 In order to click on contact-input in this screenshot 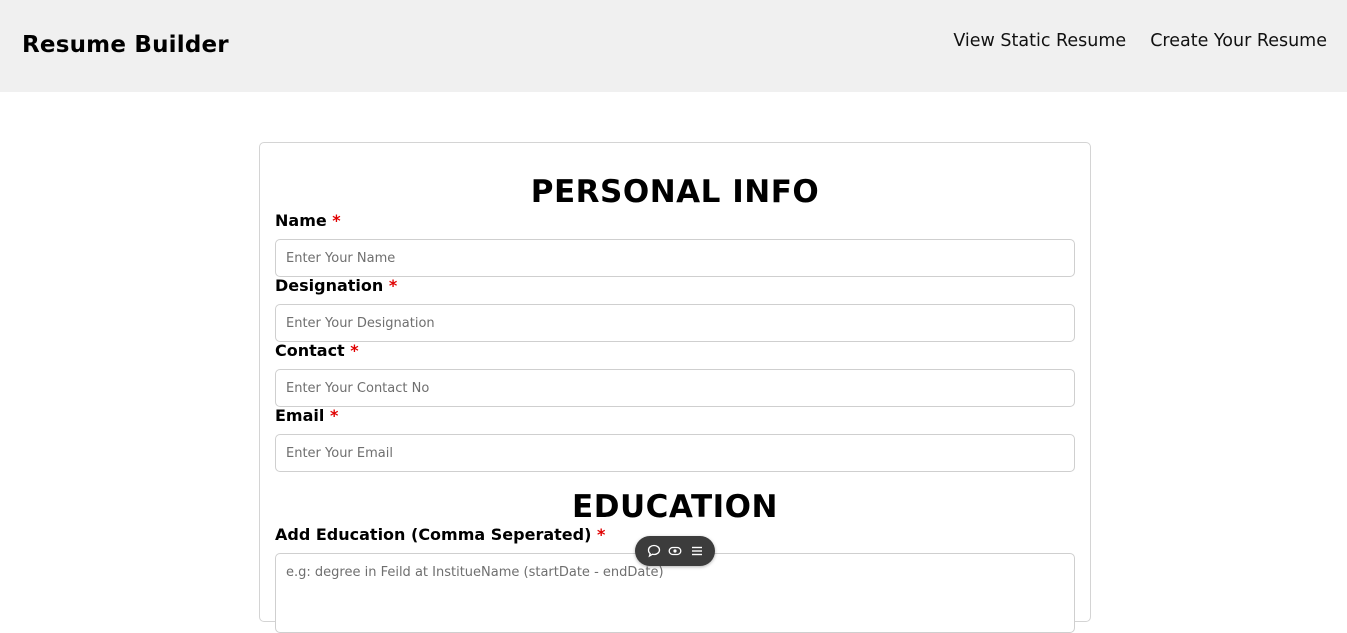, I will do `click(675, 388)`.